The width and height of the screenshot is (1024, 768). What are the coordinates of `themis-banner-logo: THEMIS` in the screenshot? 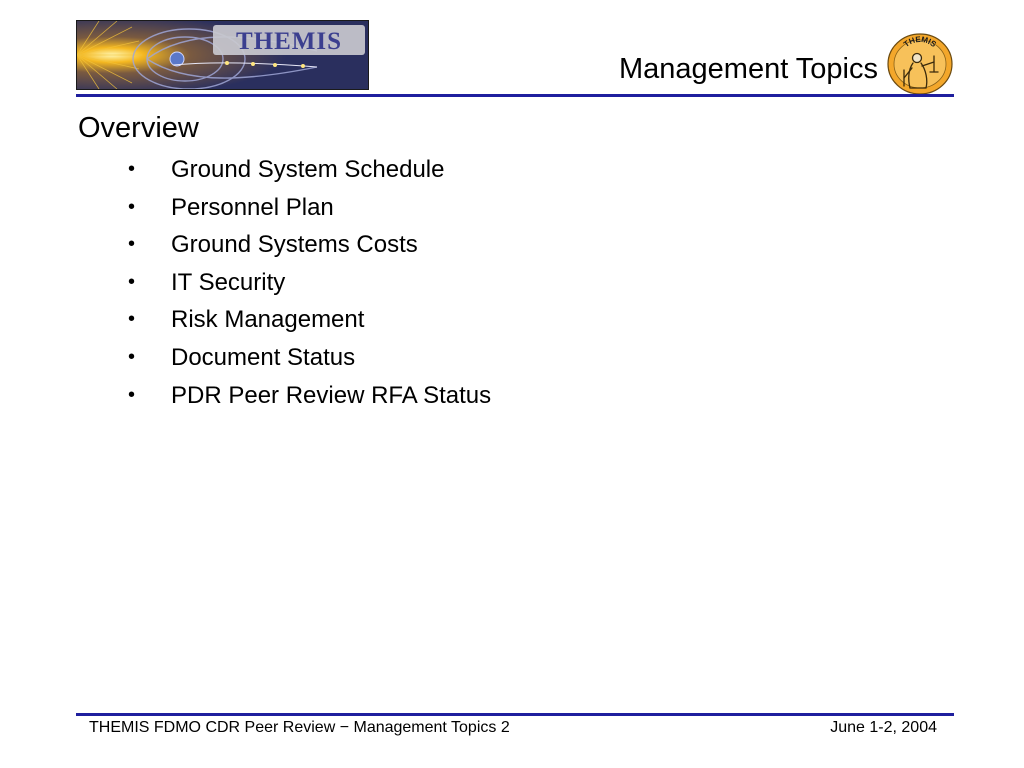 It's located at (222, 55).